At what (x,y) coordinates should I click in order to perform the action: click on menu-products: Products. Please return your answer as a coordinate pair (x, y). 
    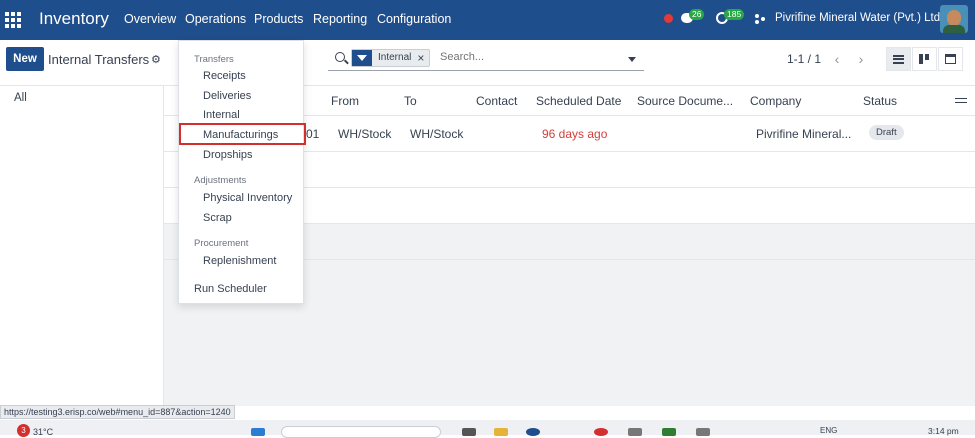
    Looking at the image, I should click on (278, 19).